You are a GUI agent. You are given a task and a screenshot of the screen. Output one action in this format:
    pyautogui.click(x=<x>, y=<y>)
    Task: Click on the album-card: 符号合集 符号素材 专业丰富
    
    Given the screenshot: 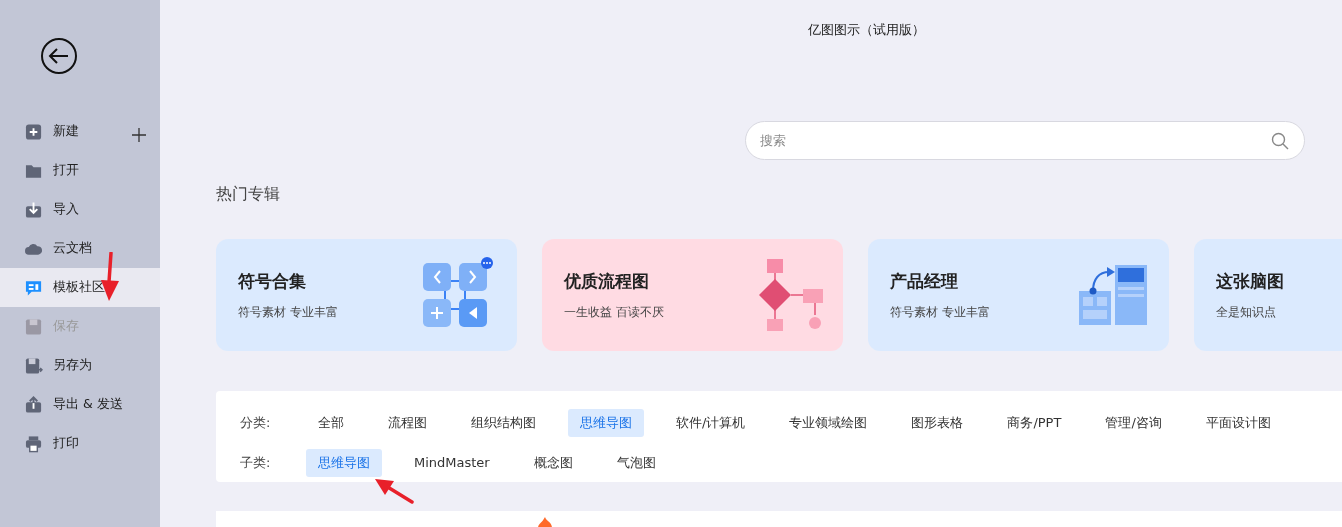 What is the action you would take?
    pyautogui.click(x=366, y=295)
    